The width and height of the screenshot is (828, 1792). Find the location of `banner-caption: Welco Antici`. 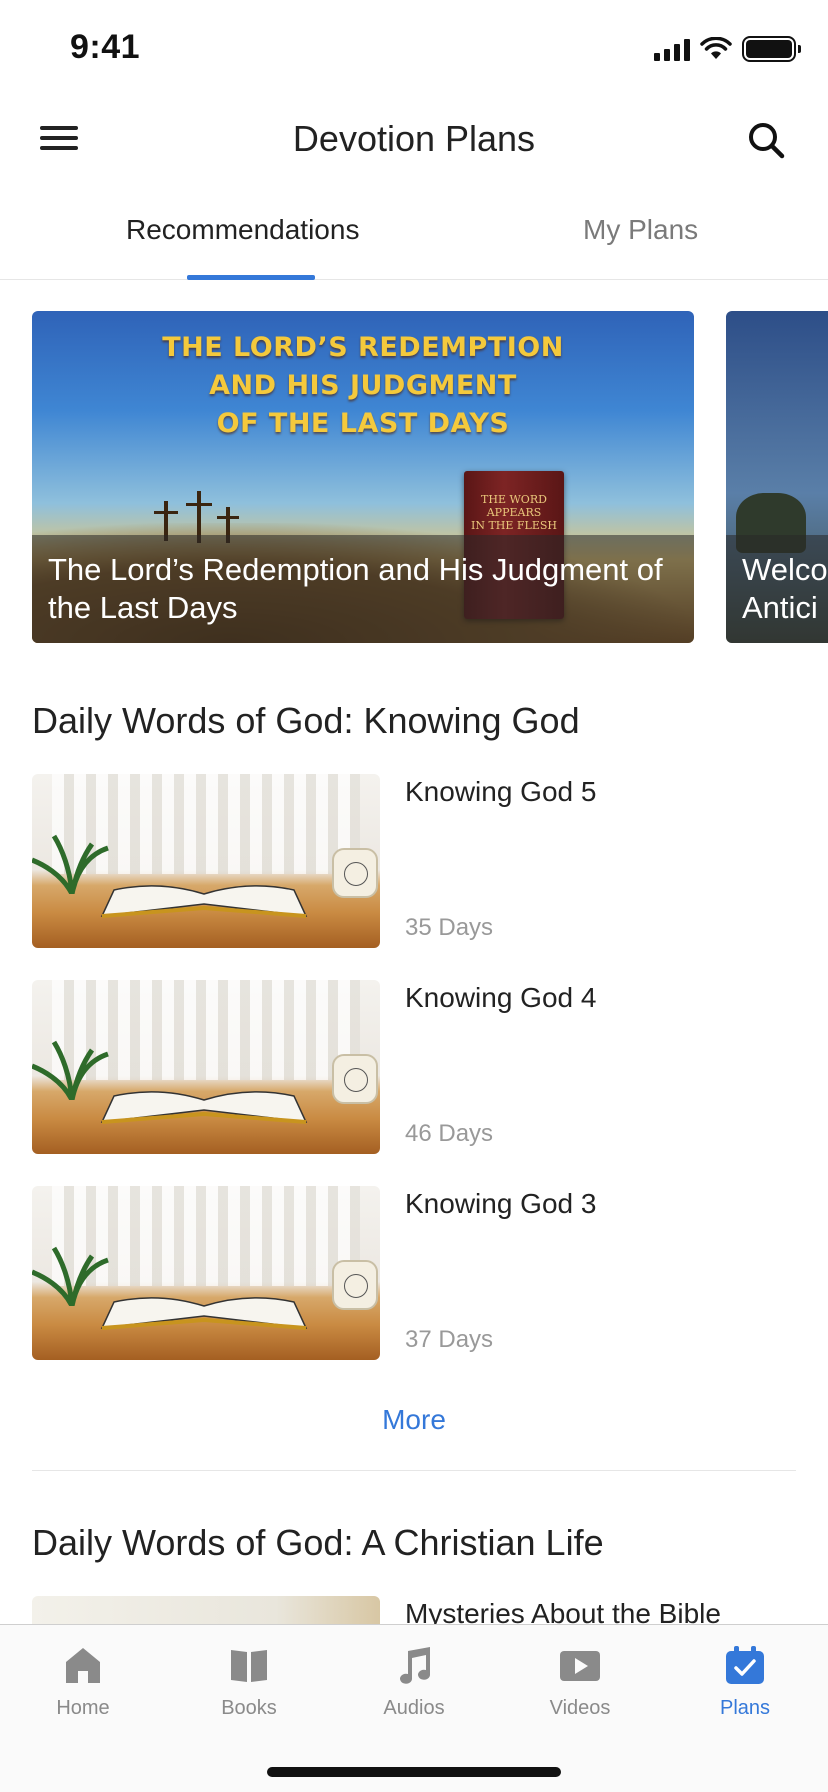

banner-caption: Welco Antici is located at coordinates (785, 588).